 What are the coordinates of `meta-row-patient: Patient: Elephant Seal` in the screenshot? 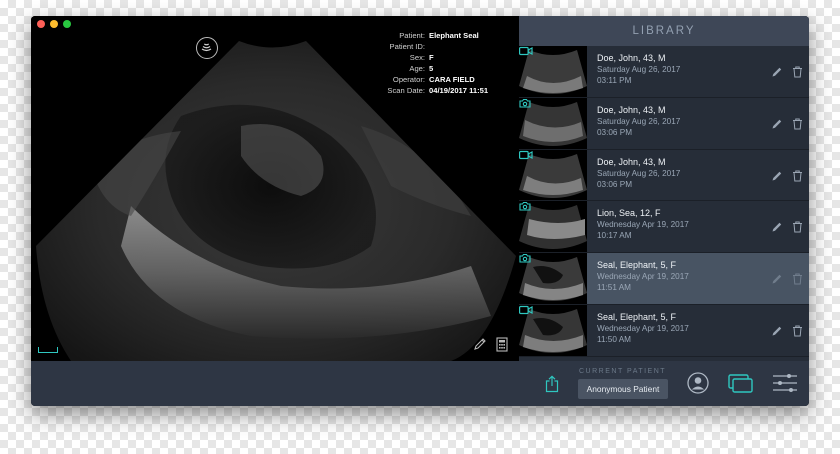 It's located at (424, 35).